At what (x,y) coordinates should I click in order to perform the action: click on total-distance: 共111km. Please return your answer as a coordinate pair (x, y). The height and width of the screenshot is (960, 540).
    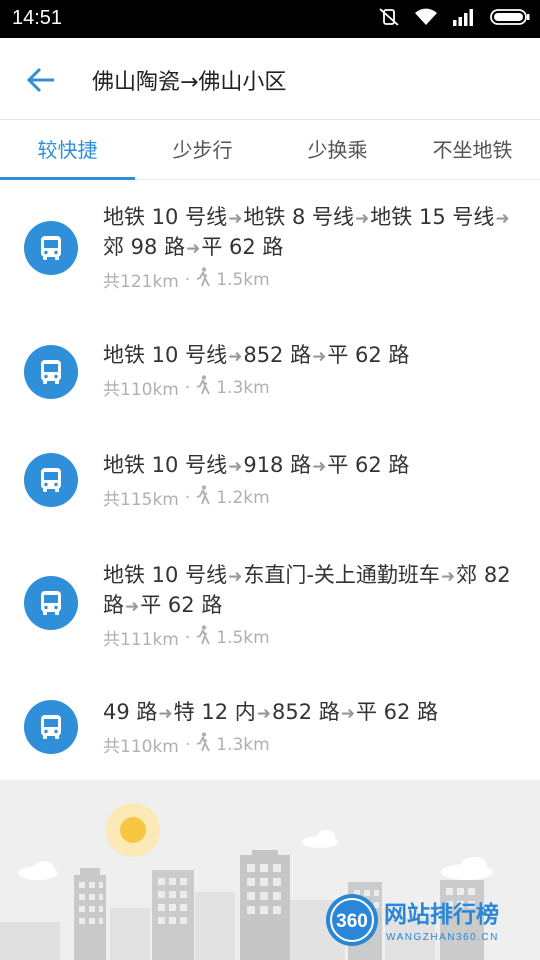
    Looking at the image, I should click on (141, 640).